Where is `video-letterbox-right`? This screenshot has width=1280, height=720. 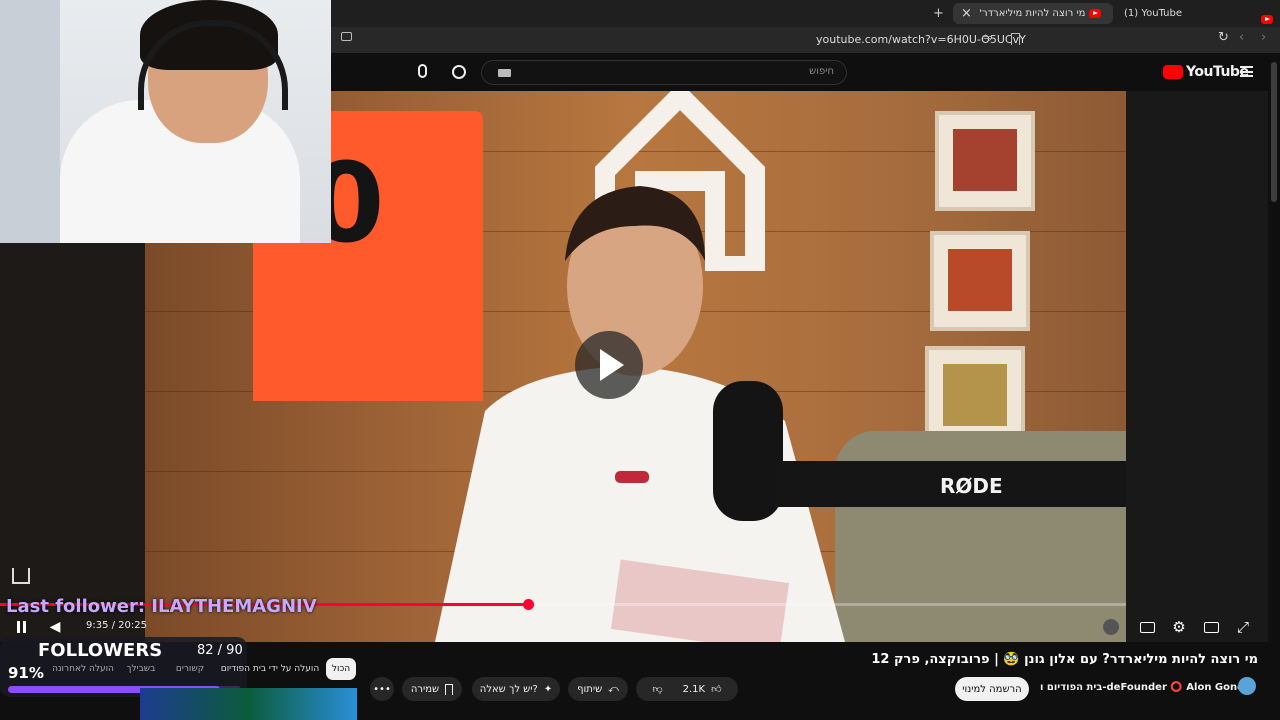
video-letterbox-right is located at coordinates (1197, 366).